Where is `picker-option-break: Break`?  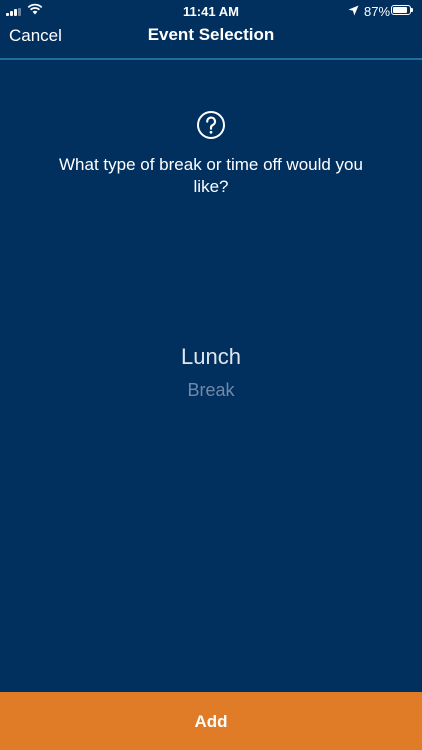 picker-option-break: Break is located at coordinates (211, 390).